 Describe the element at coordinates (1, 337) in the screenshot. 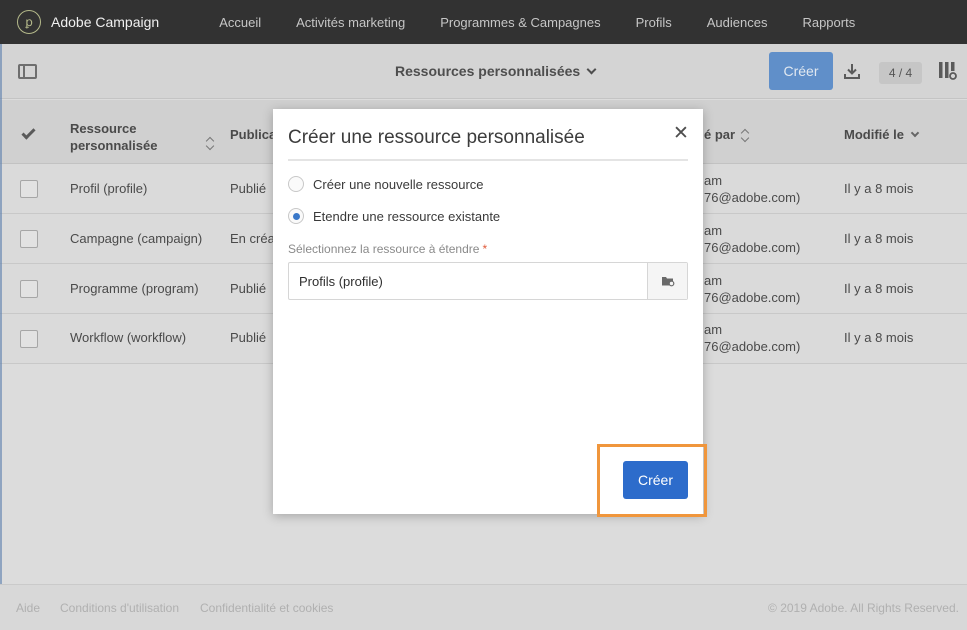

I see `left-edge-divider` at that location.